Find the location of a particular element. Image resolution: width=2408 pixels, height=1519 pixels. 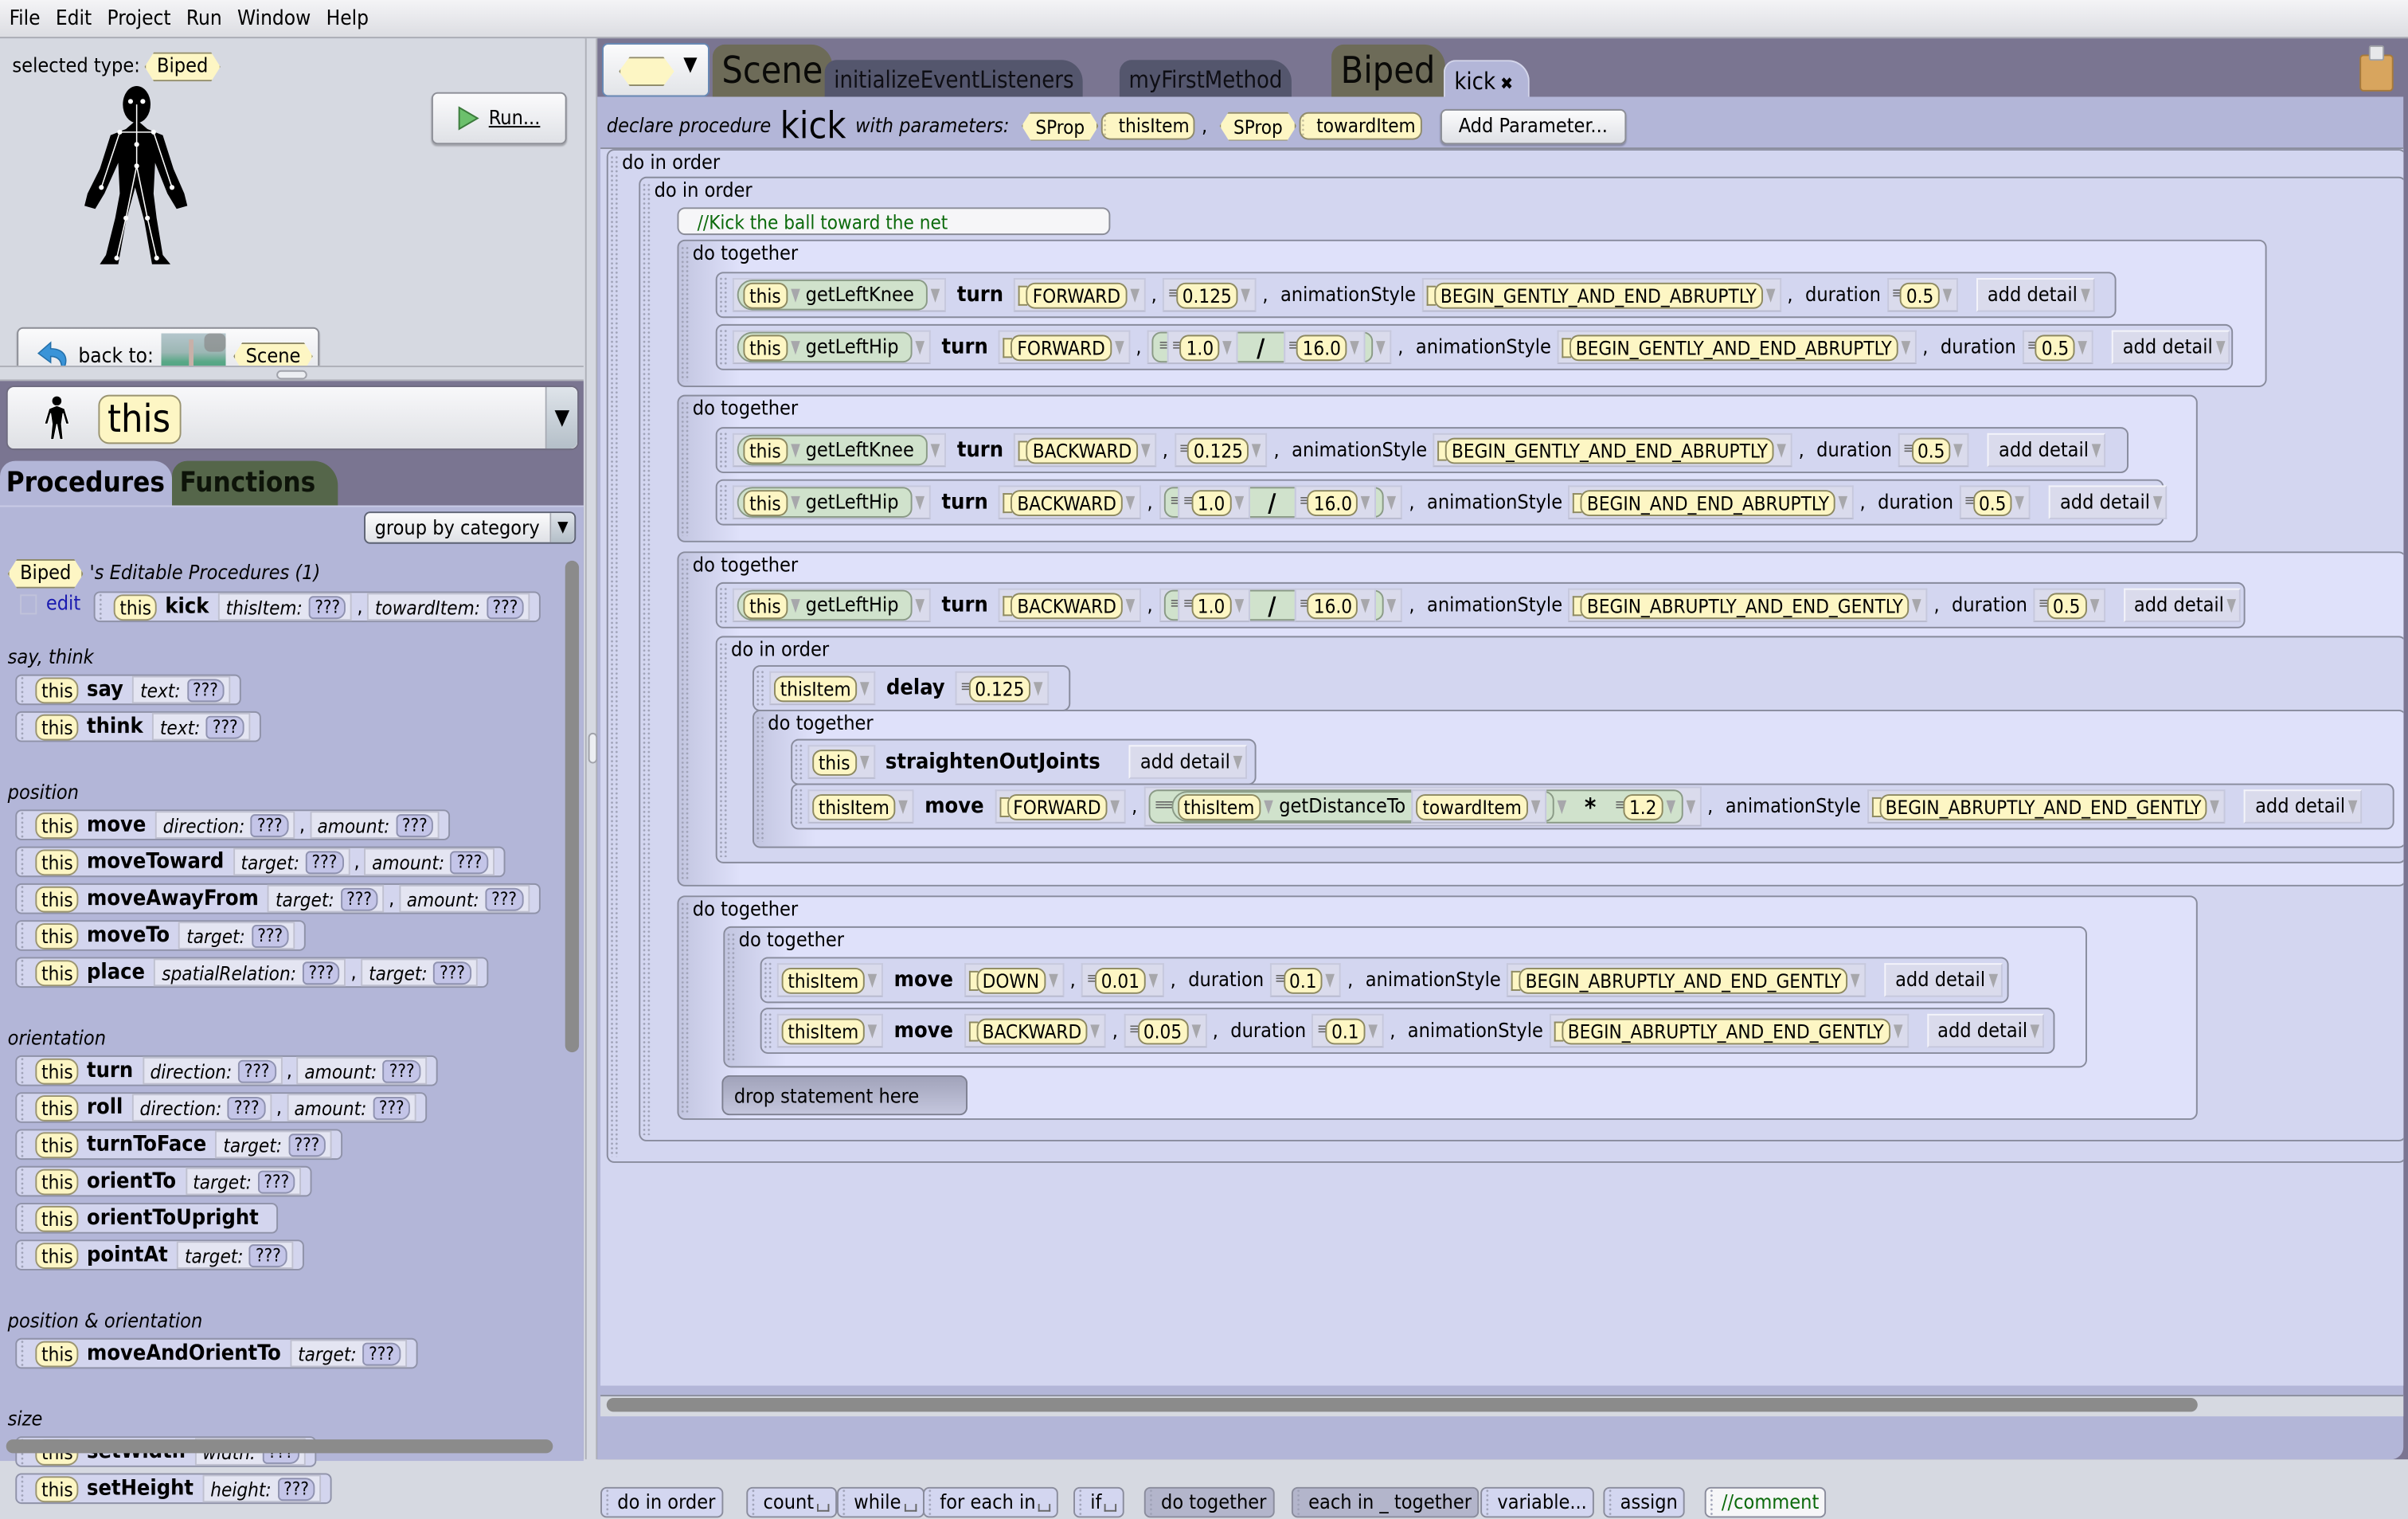

amount-value: 0.01 is located at coordinates (1120, 980).